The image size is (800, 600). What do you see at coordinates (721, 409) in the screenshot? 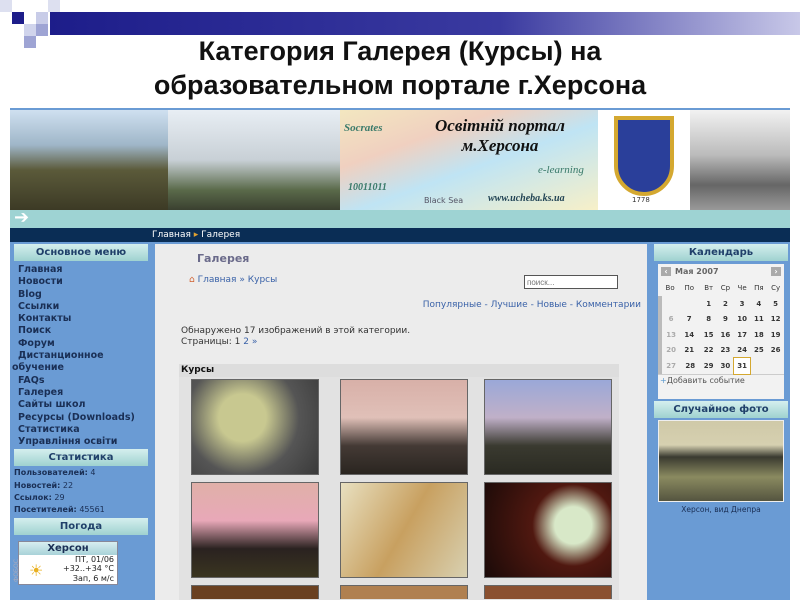
I see `random-photo-title: Случайное фото` at bounding box center [721, 409].